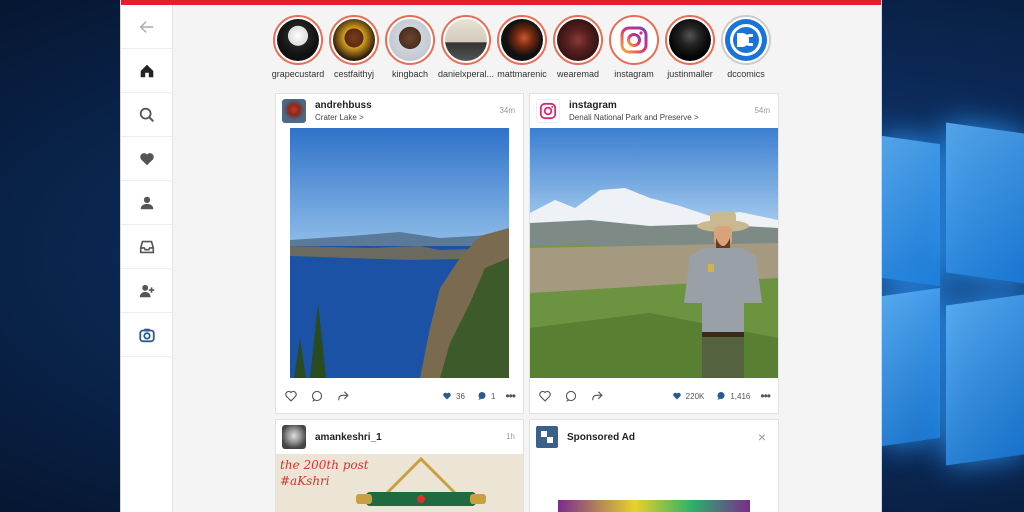 The width and height of the screenshot is (1024, 512). What do you see at coordinates (399, 483) in the screenshot?
I see `post-image: the 200th post #aKshri` at bounding box center [399, 483].